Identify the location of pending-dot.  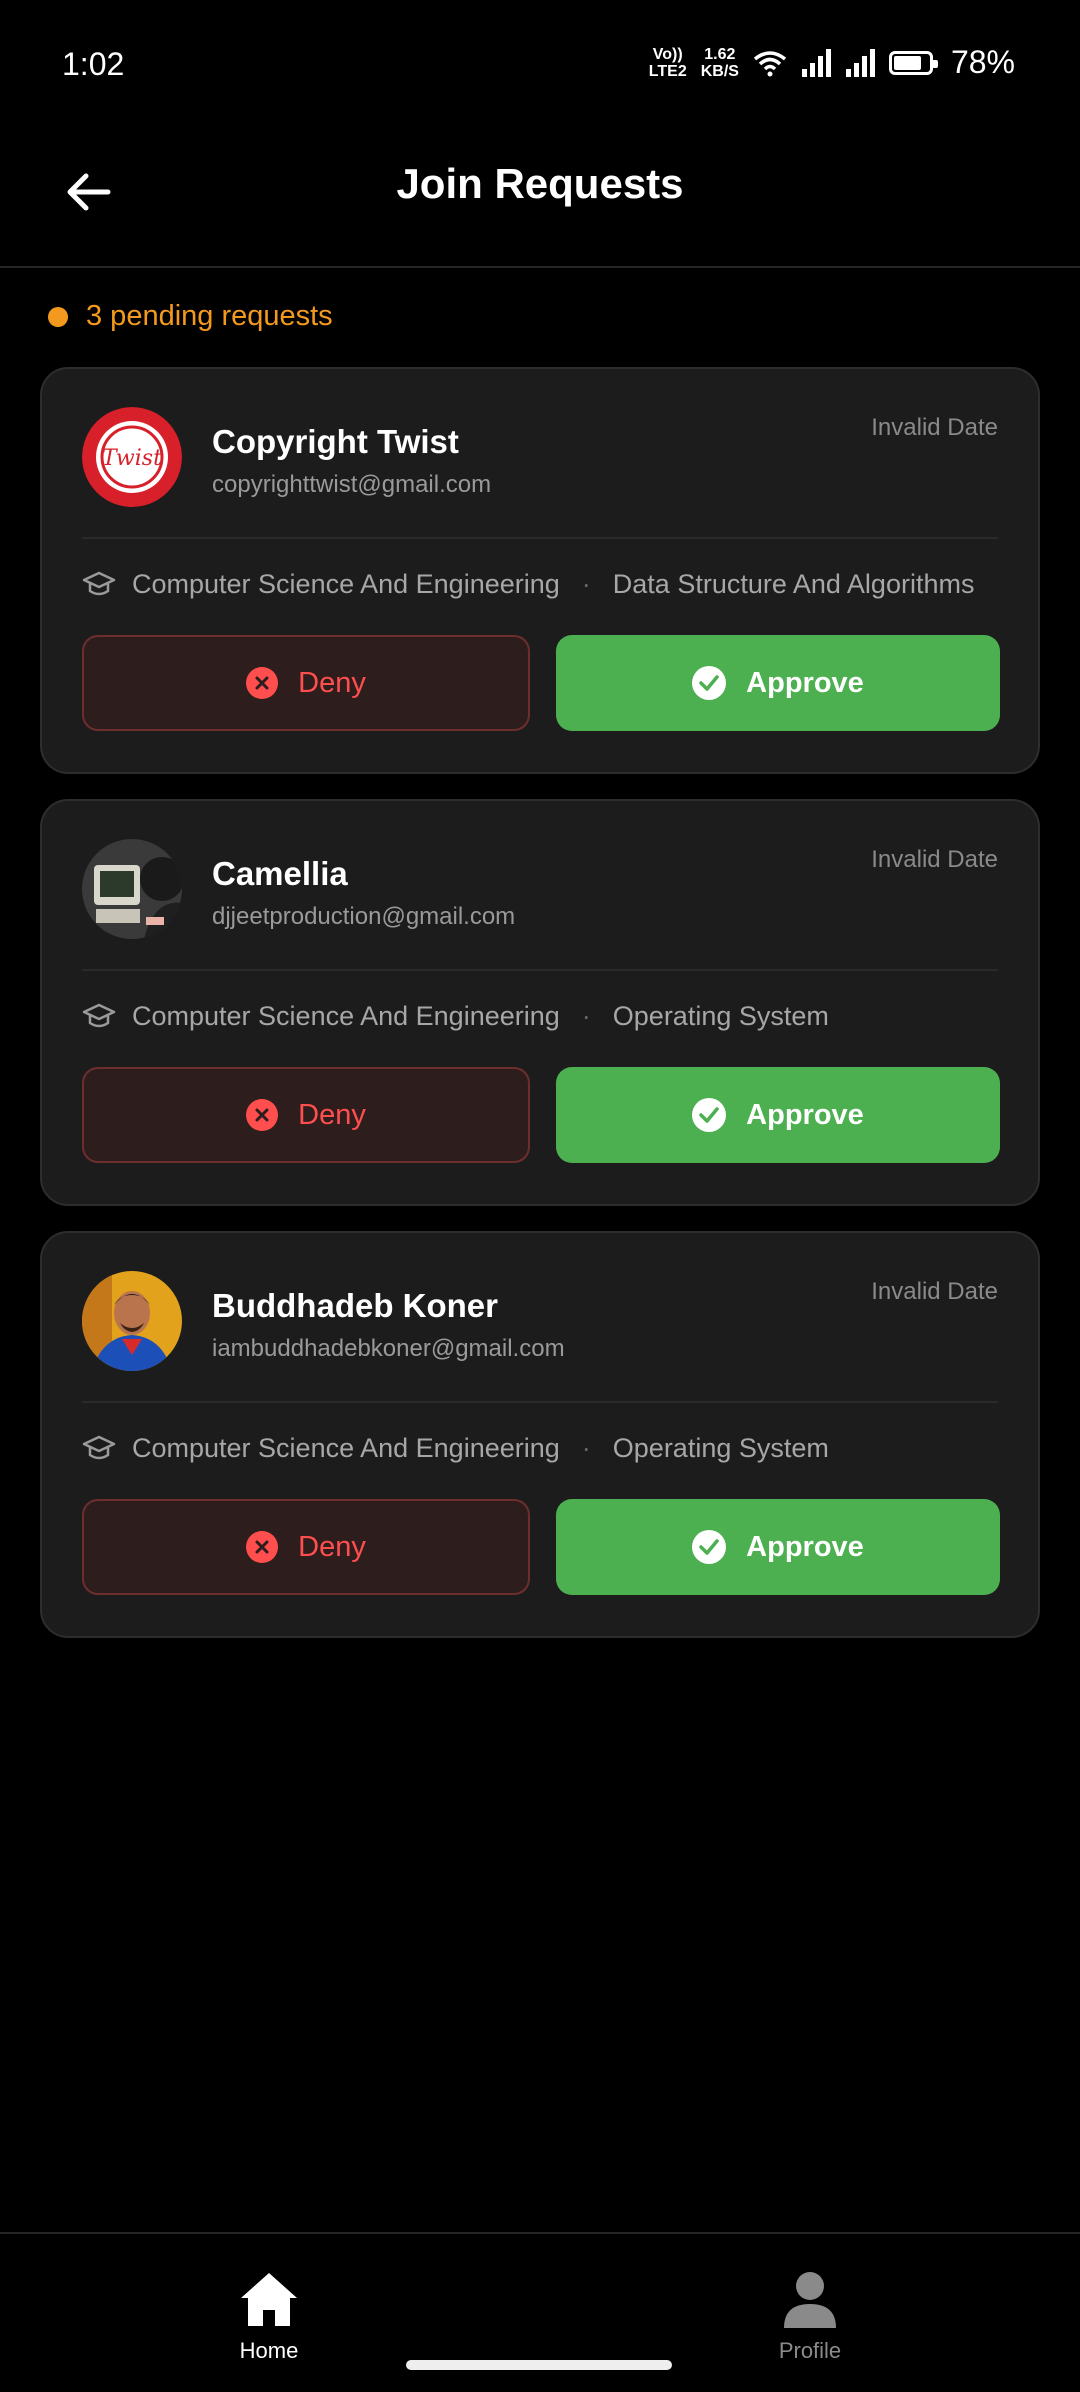
(58, 316).